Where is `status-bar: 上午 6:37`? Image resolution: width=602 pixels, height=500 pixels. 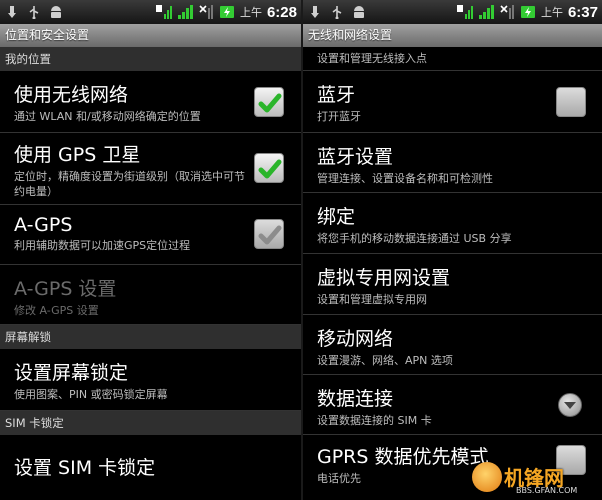
status-bar: 上午 6:37 is located at coordinates (452, 12).